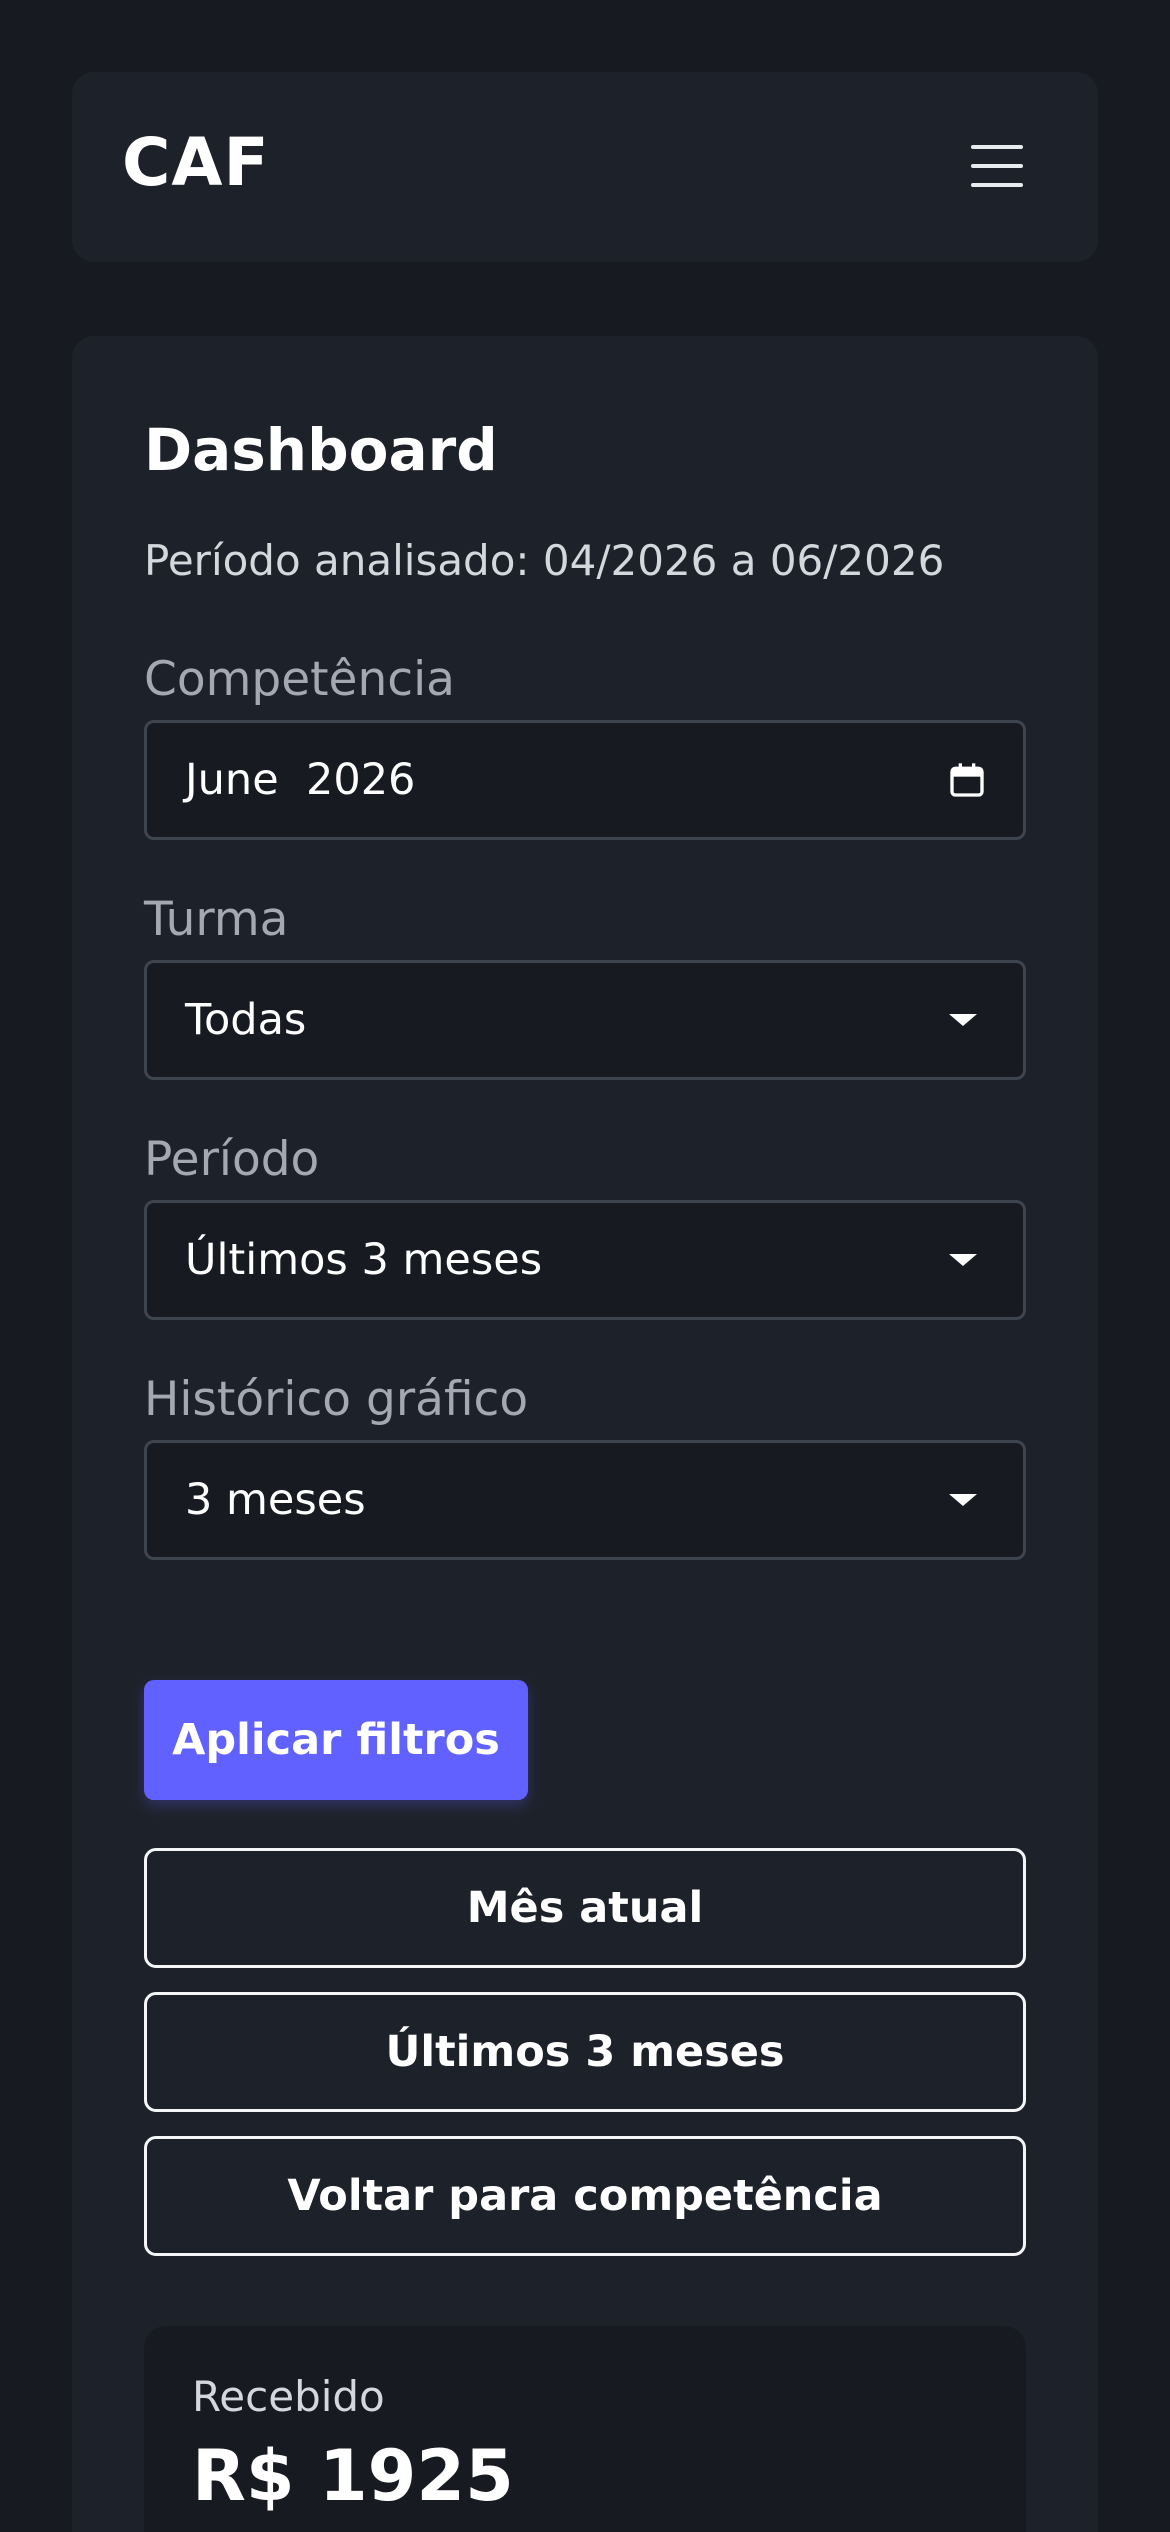  Describe the element at coordinates (321, 450) in the screenshot. I see `page-title: Dashboard` at that location.